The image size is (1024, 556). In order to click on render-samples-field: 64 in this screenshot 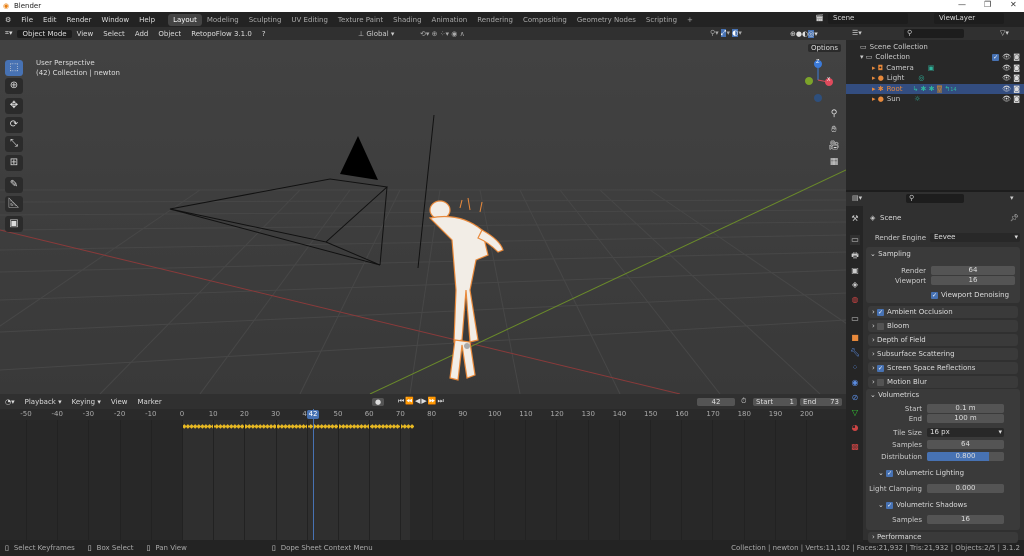, I will do `click(973, 270)`.